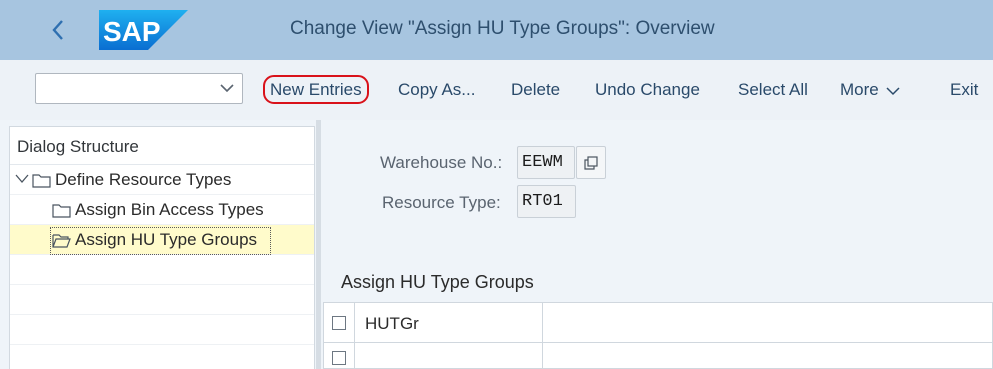 The width and height of the screenshot is (993, 369). I want to click on copy-icon, so click(591, 162).